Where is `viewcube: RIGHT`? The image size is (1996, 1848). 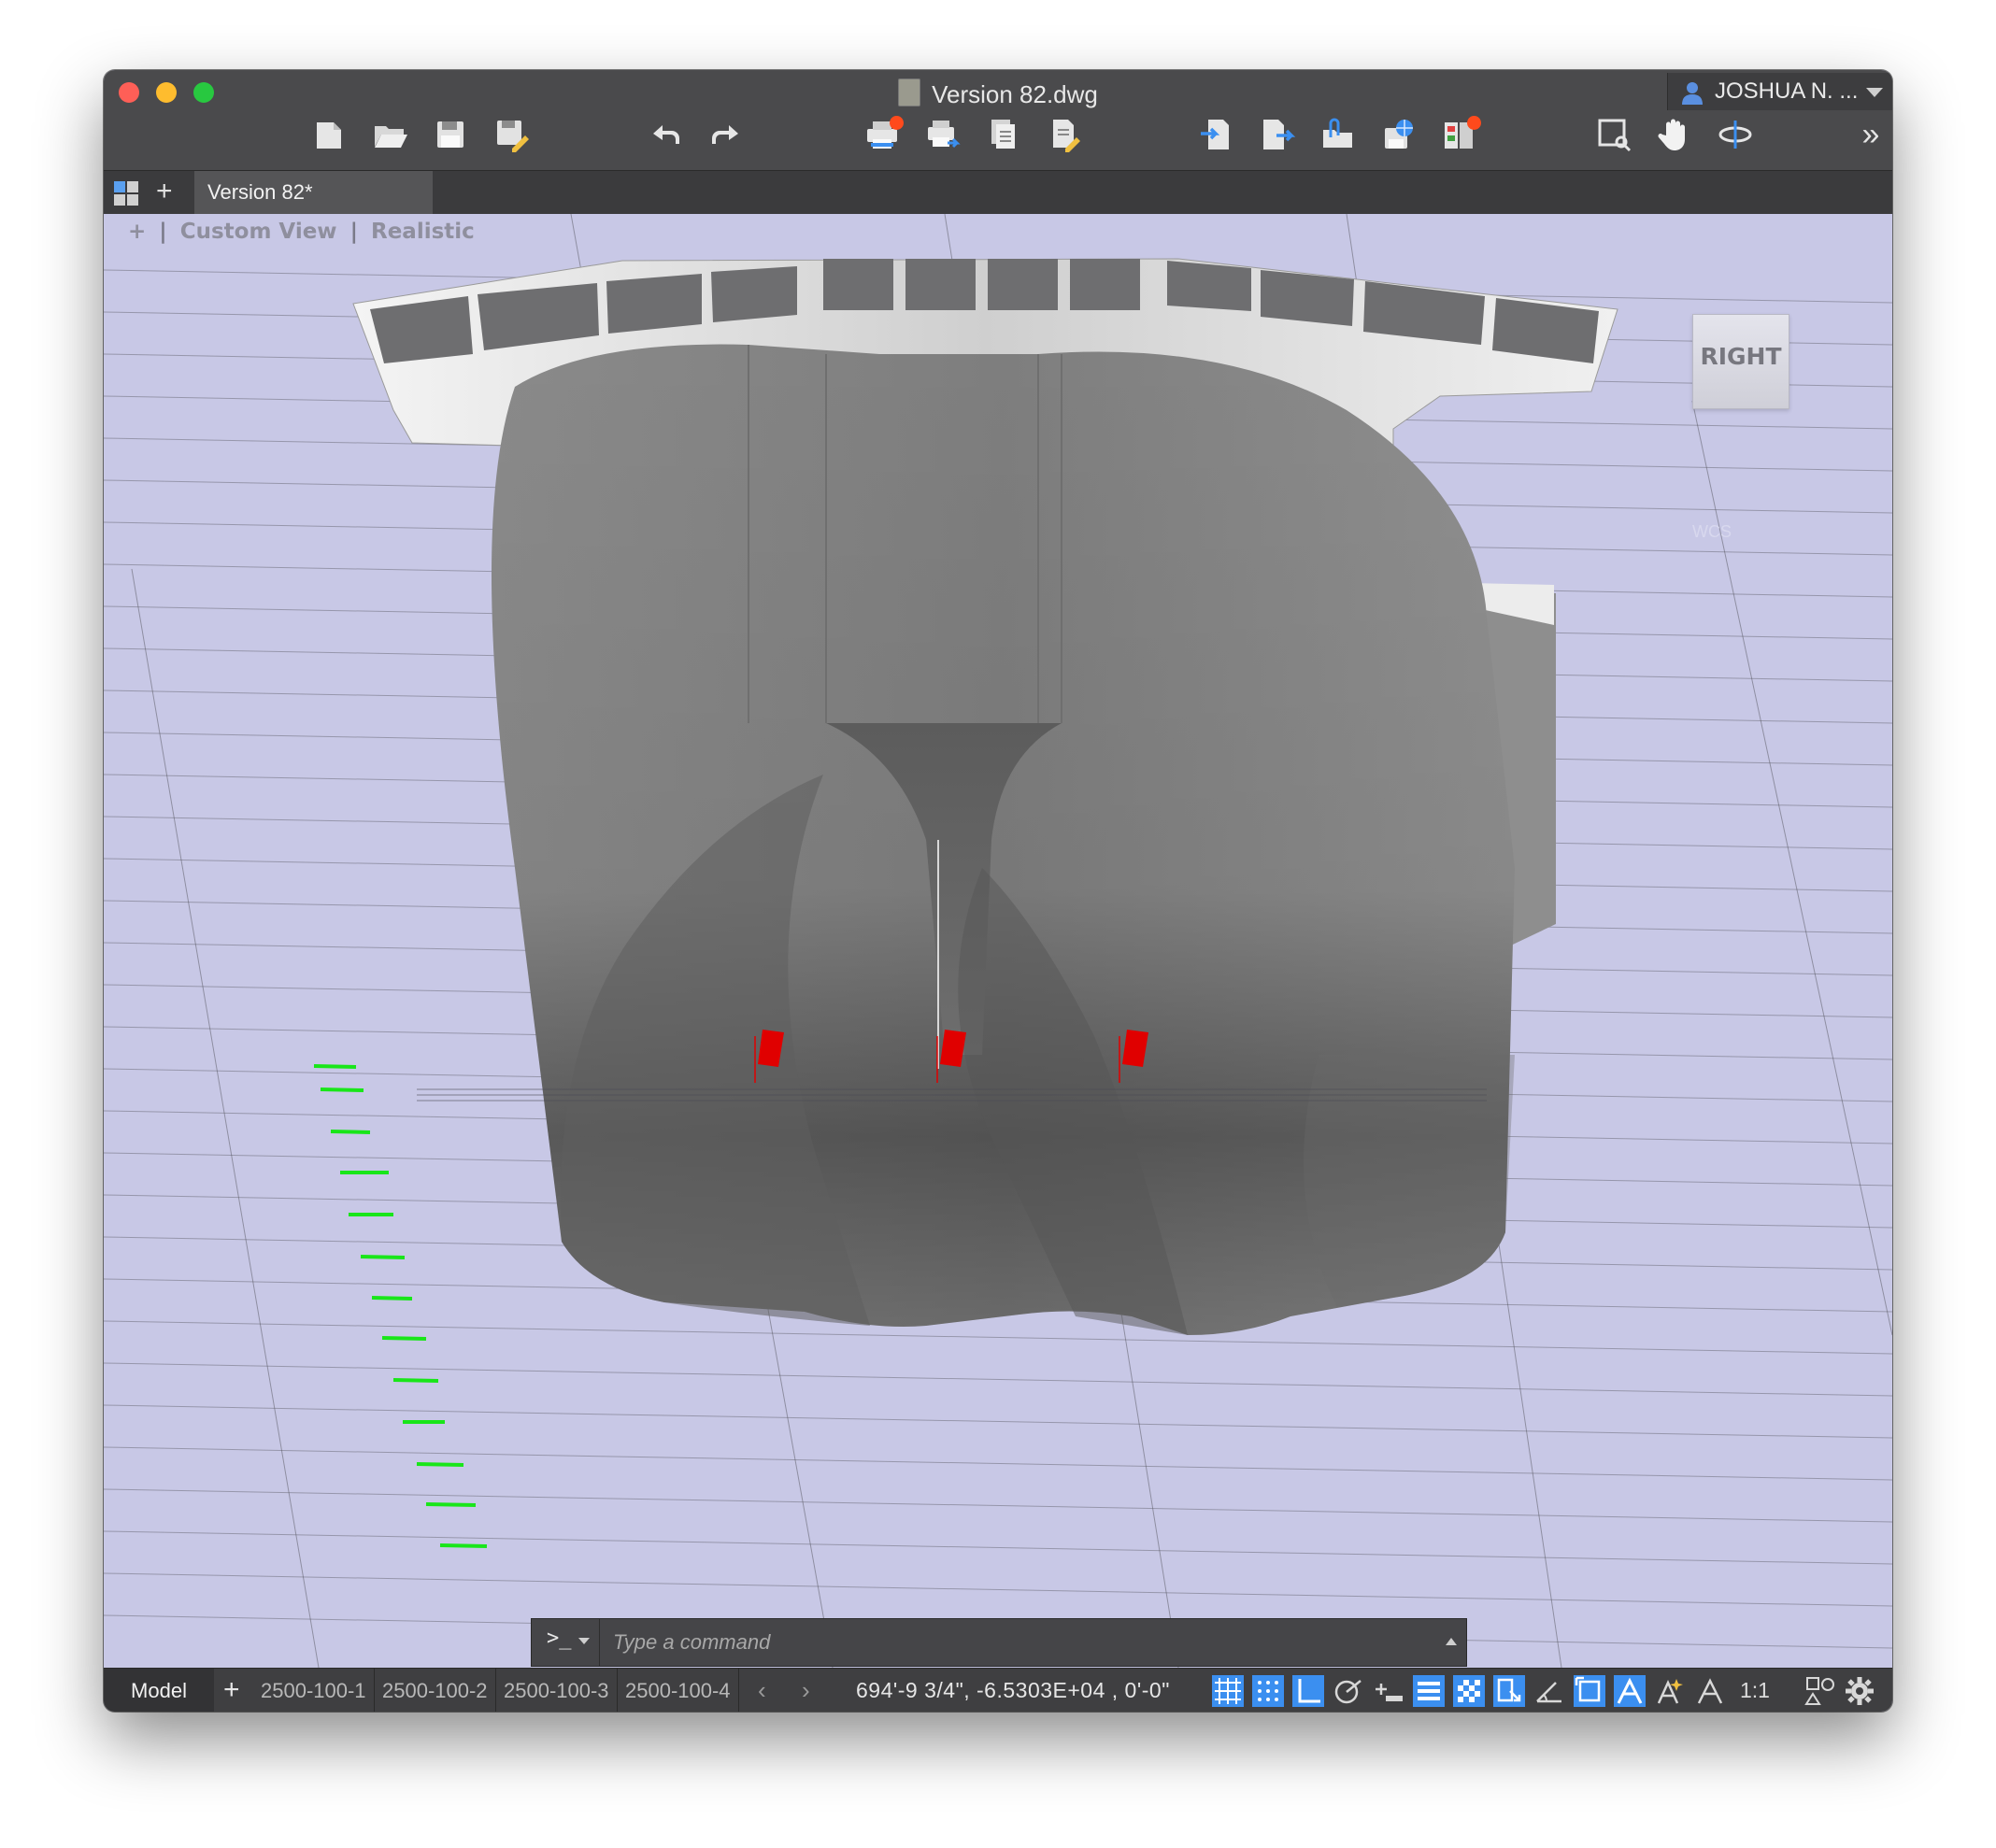 viewcube: RIGHT is located at coordinates (1740, 361).